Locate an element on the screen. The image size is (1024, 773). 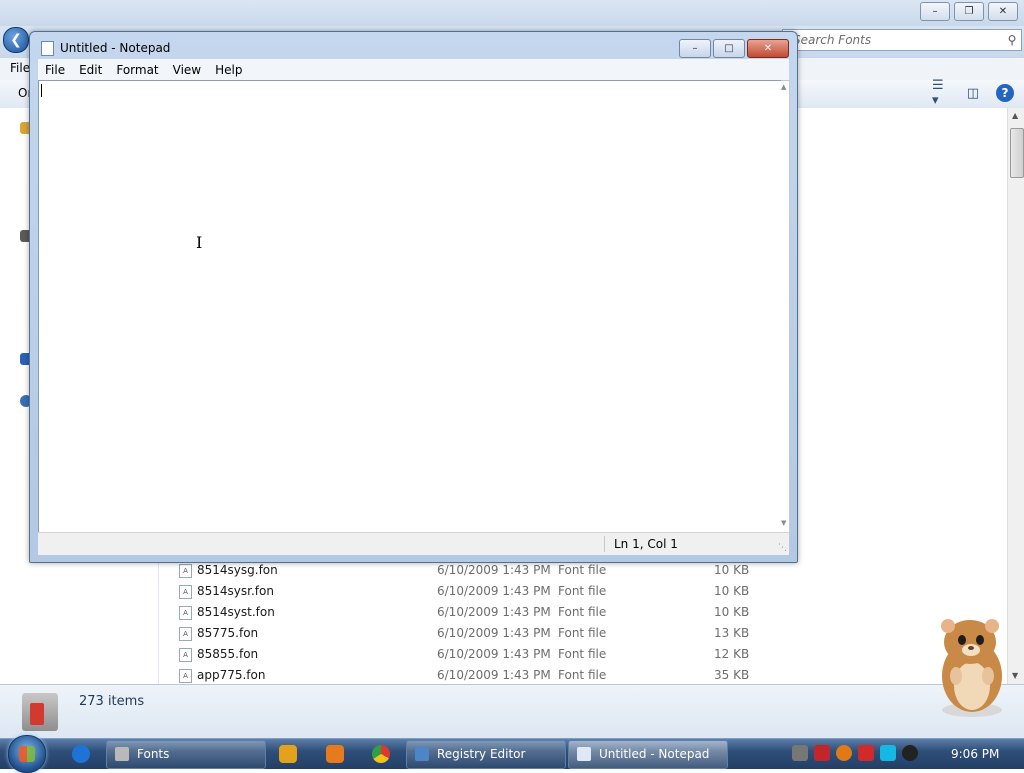
volume-icon is located at coordinates (910, 753).